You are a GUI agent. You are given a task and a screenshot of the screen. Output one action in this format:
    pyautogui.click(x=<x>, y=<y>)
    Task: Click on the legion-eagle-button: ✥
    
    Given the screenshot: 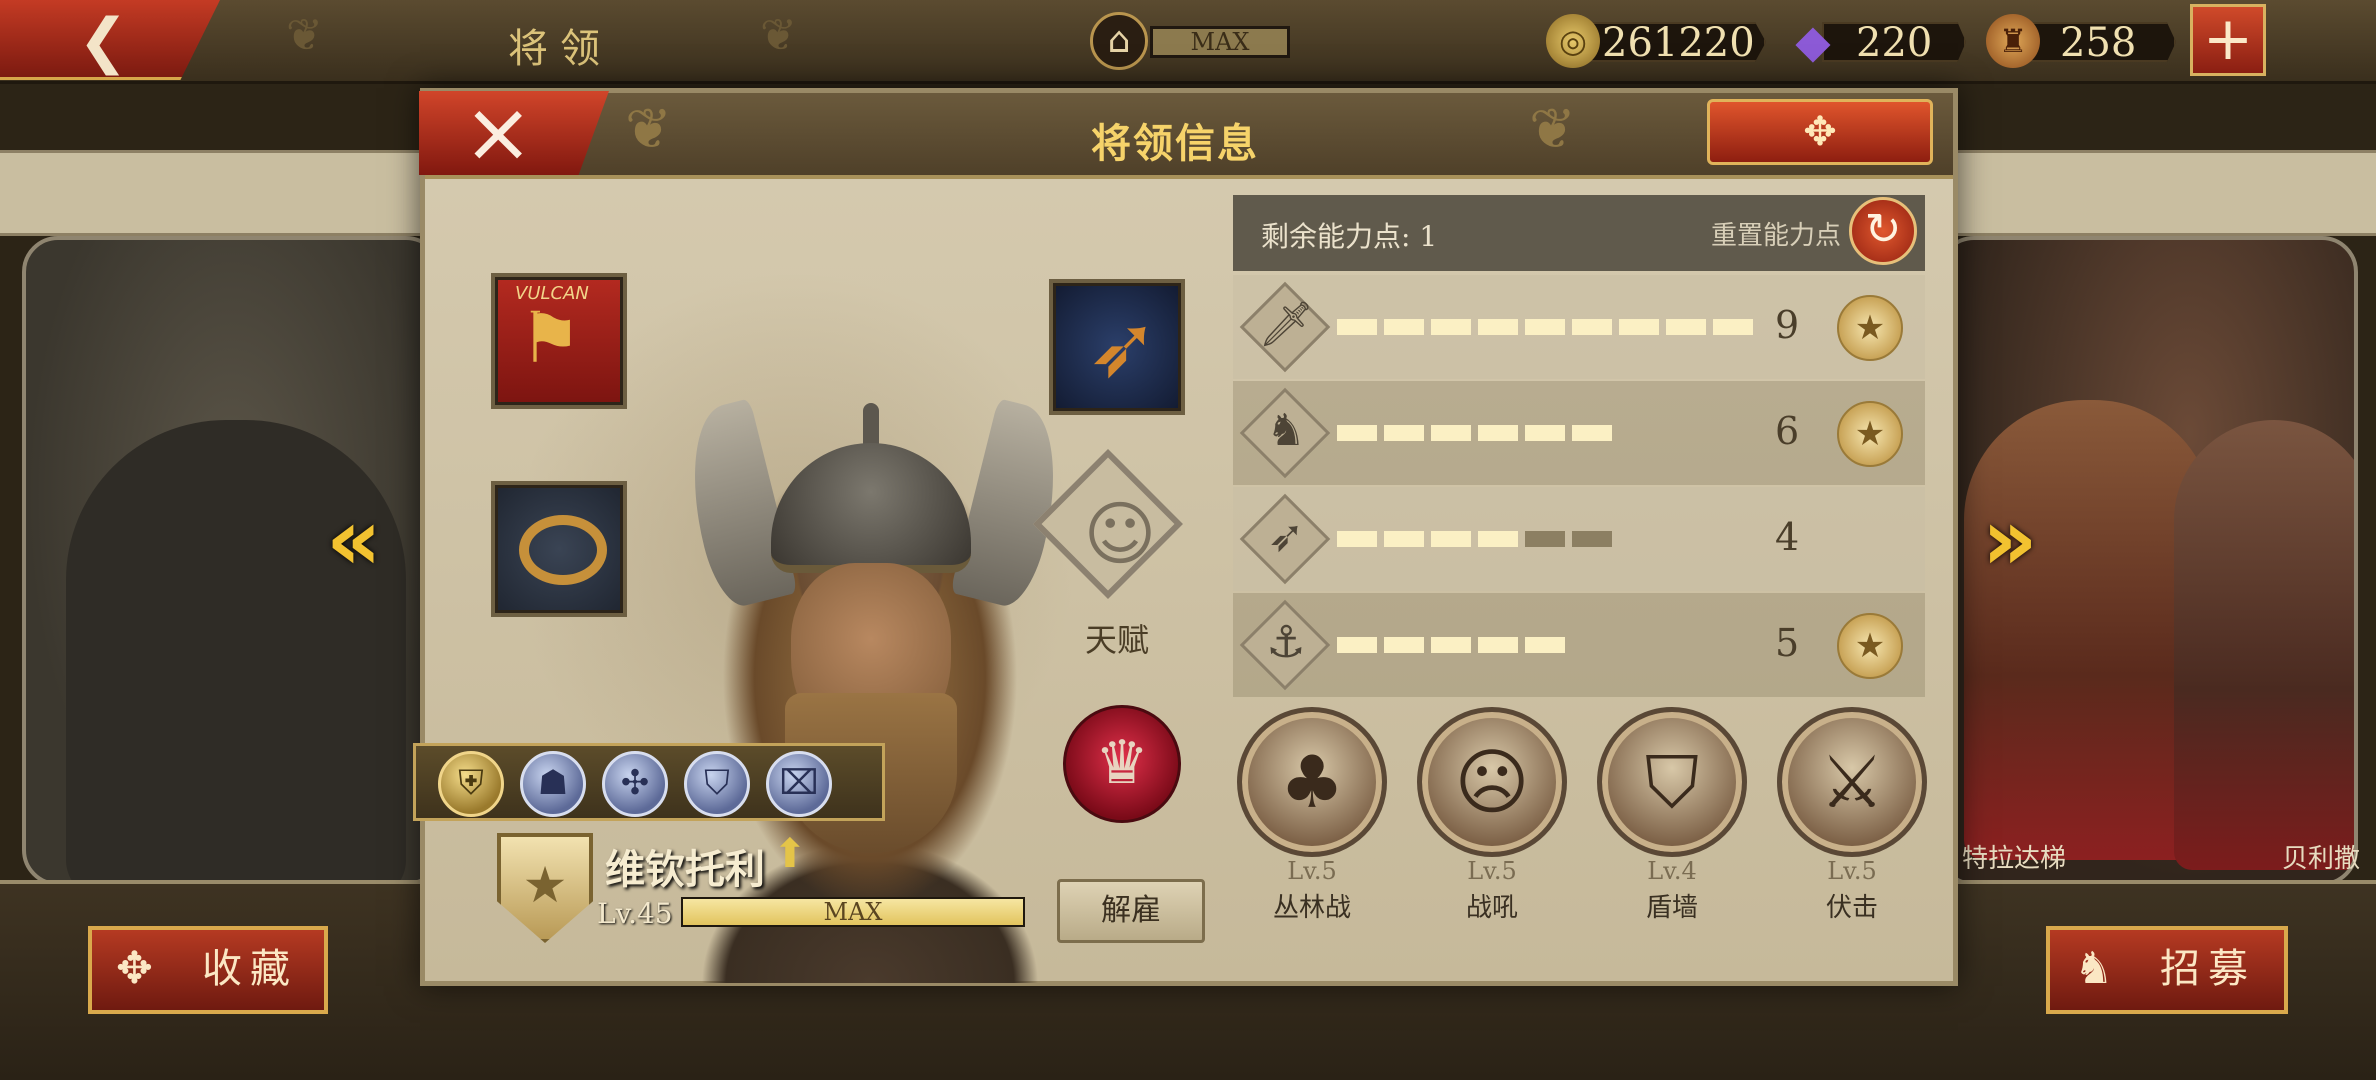 What is the action you would take?
    pyautogui.click(x=1820, y=132)
    